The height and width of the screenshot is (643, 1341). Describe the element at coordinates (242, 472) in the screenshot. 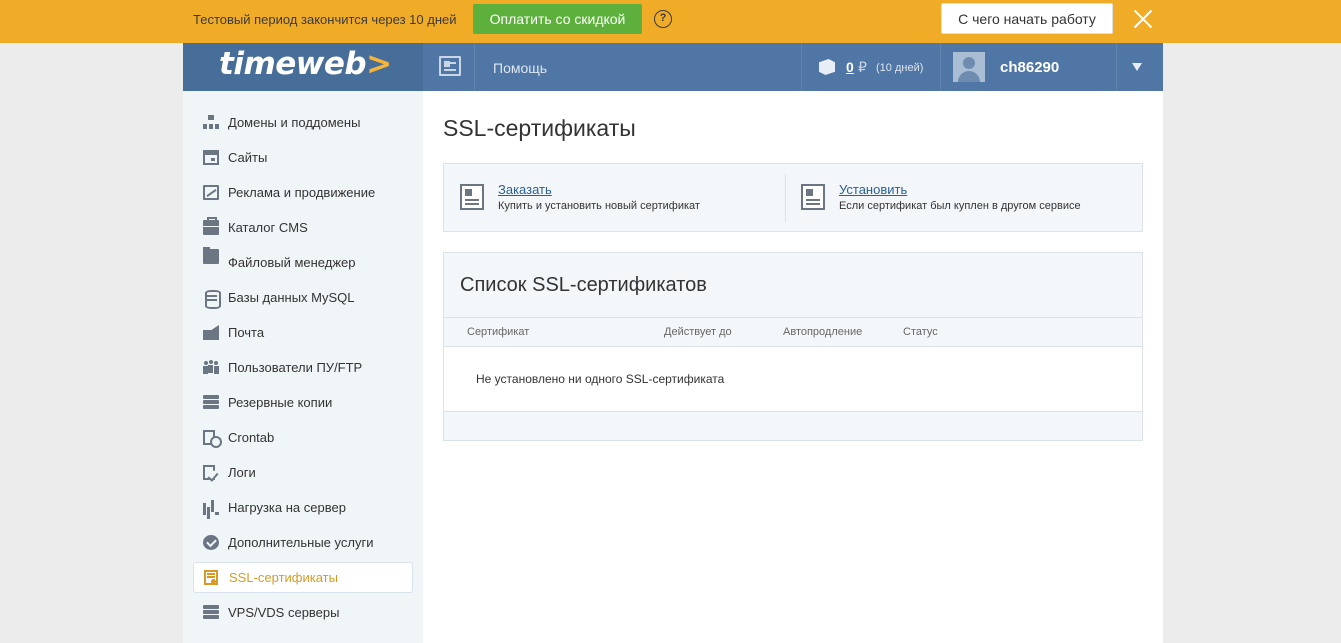

I see `sidebar-item-label: Логи` at that location.